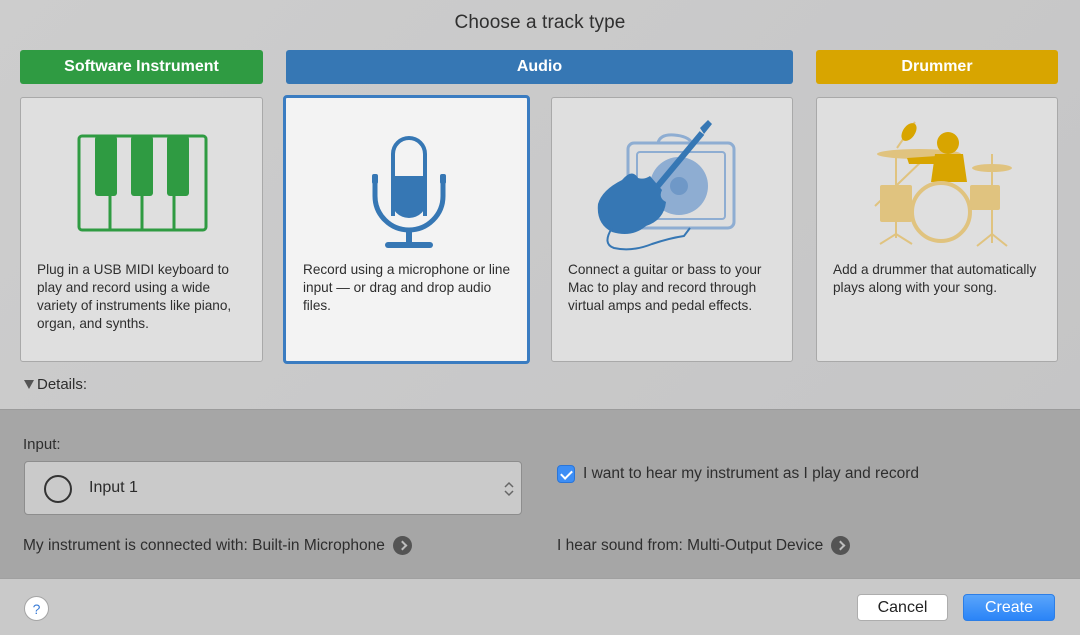 Image resolution: width=1080 pixels, height=635 pixels. What do you see at coordinates (672, 178) in the screenshot?
I see `guitar-amp-icon` at bounding box center [672, 178].